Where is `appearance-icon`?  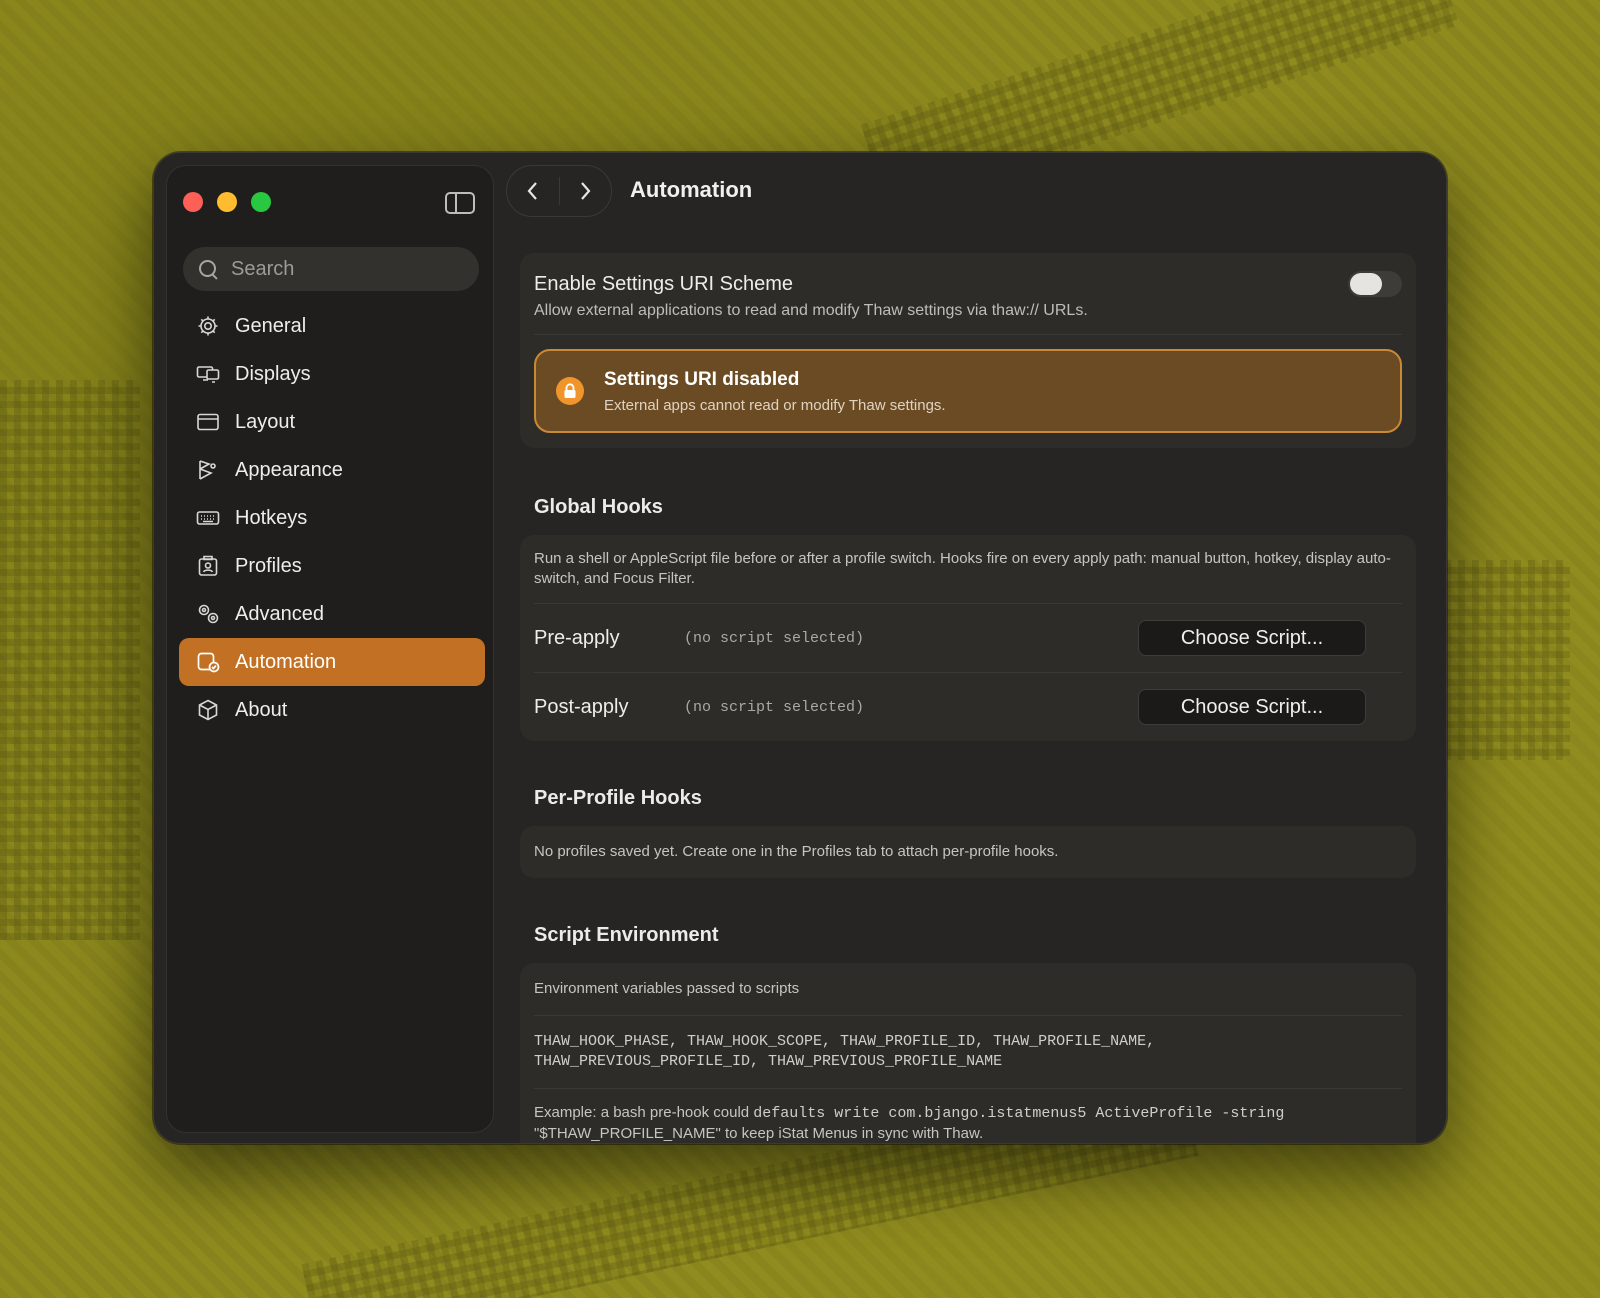
appearance-icon is located at coordinates (208, 470).